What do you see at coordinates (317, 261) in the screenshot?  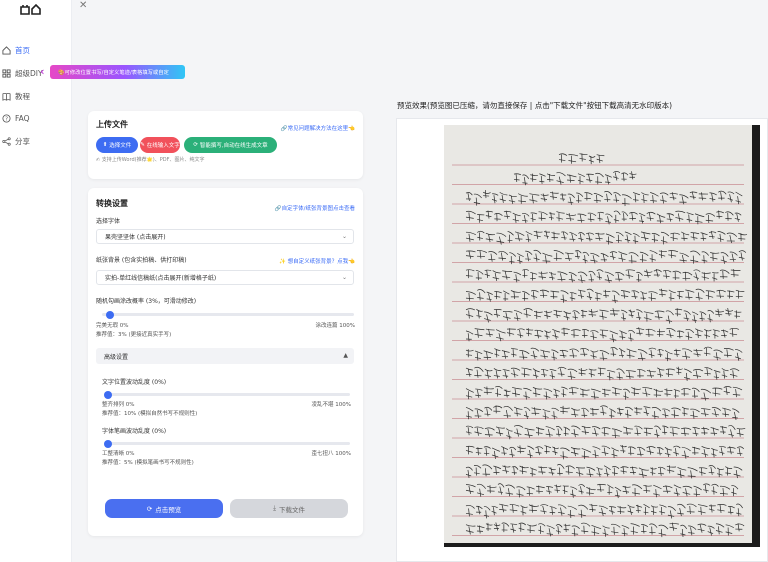 I see `custom-paper-link: ✨ 想自定义纸张背景？点我👈` at bounding box center [317, 261].